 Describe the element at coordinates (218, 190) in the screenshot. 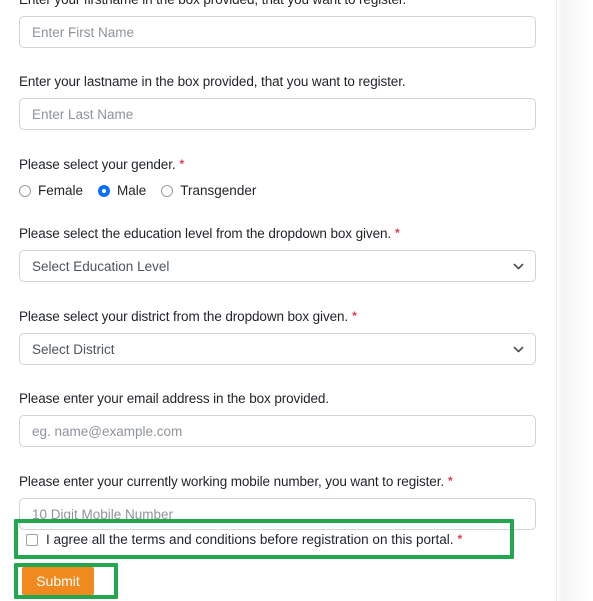

I see `radio-label-transgender: Transgender` at that location.